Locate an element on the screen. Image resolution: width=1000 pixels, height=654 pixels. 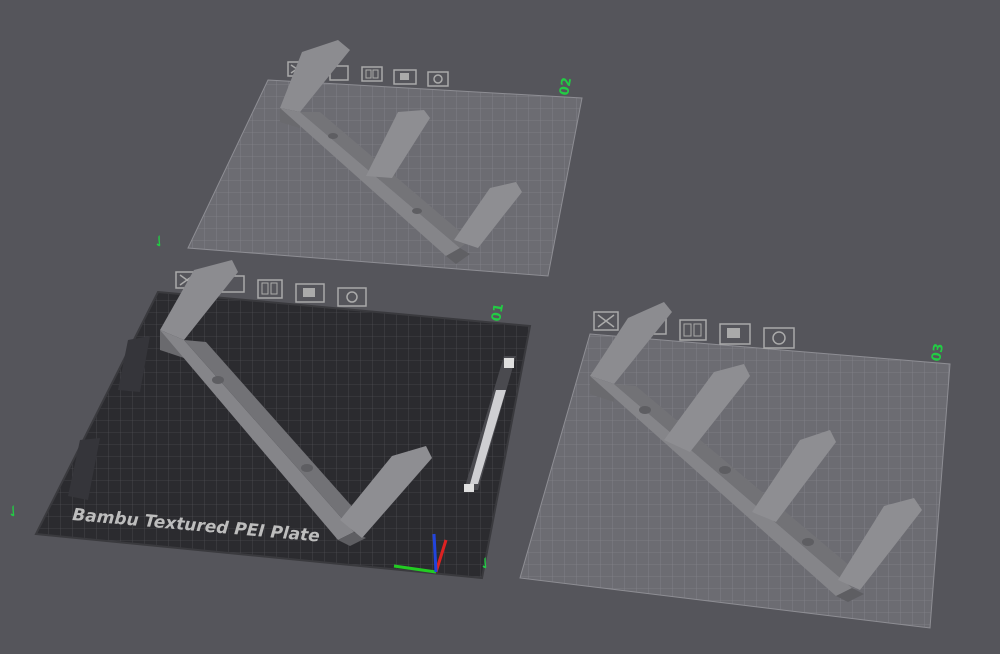
plate-01-number: 01 is located at coordinates (498, 312).